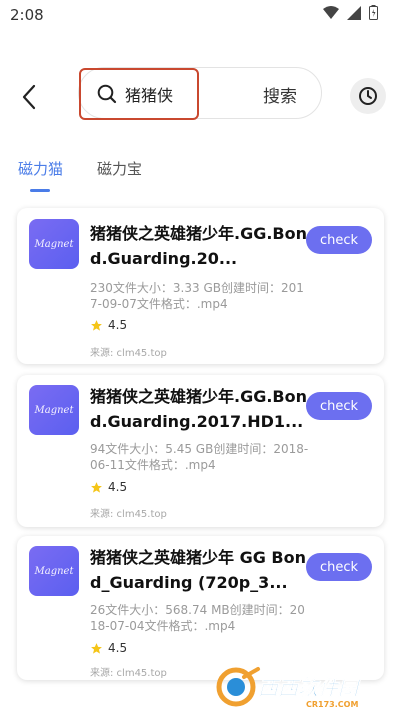 Image resolution: width=402 pixels, height=715 pixels. What do you see at coordinates (373, 14) in the screenshot?
I see `battery-icon` at bounding box center [373, 14].